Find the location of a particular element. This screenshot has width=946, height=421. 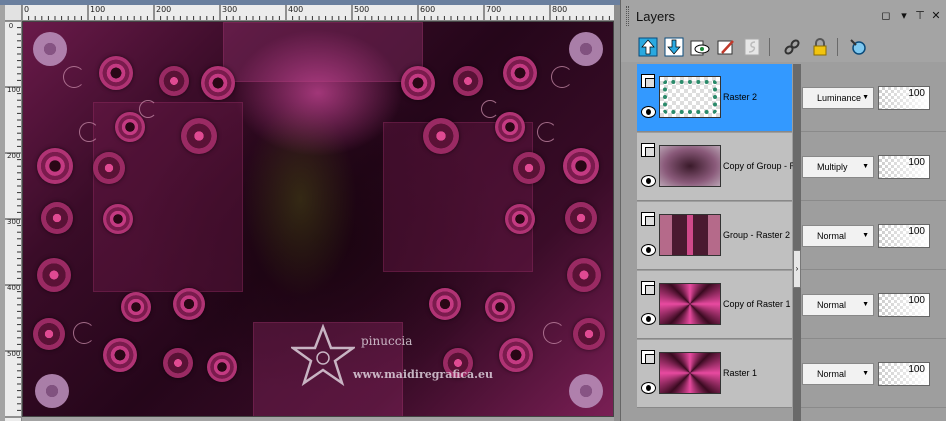

layer-row-copy-of-group: Copy of Group - R is located at coordinates (715, 167).